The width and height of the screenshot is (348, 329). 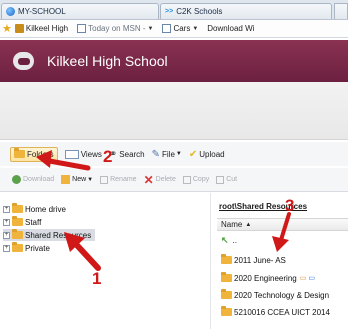 I want to click on download-button: Download, so click(x=33, y=179).